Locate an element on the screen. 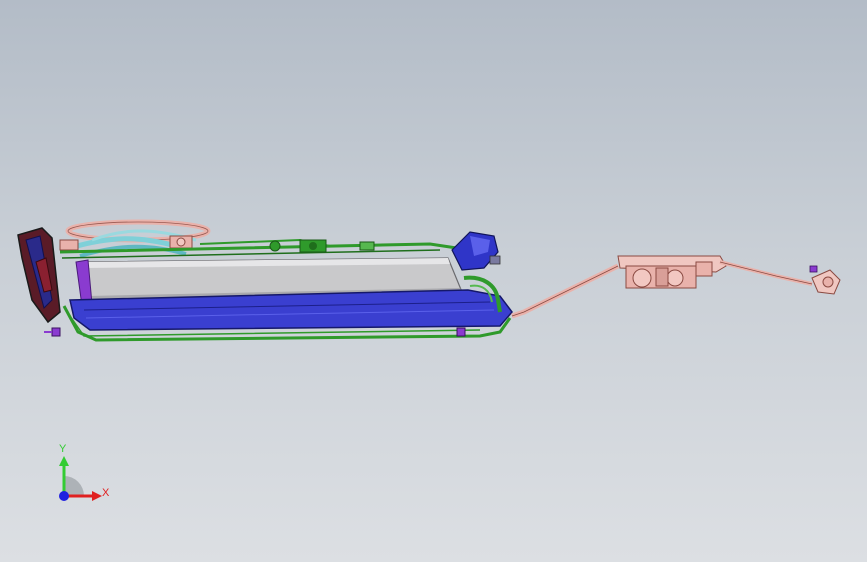 Image resolution: width=867 pixels, height=562 pixels. triad-graphic is located at coordinates (80, 478).